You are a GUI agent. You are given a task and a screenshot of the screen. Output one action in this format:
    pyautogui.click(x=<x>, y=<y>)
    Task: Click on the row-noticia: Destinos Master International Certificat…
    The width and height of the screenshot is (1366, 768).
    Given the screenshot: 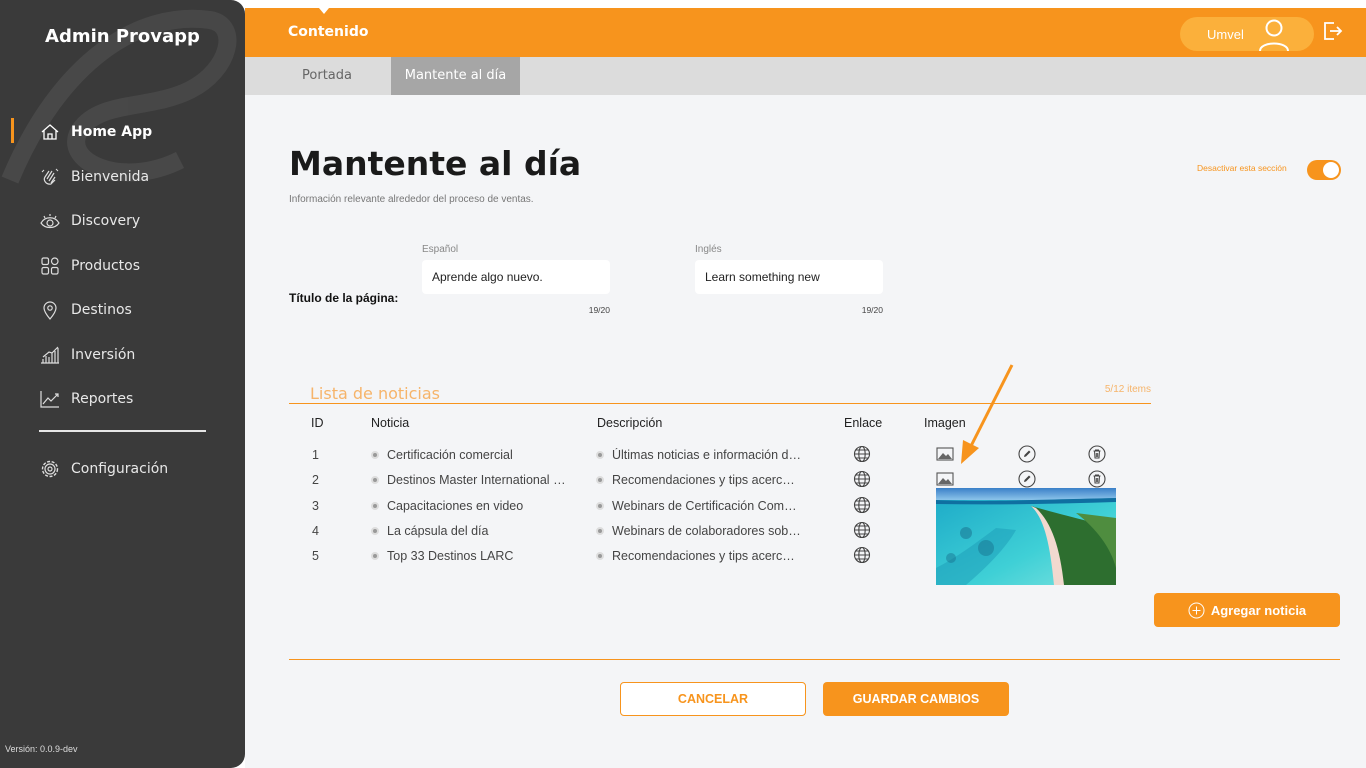 What is the action you would take?
    pyautogui.click(x=471, y=480)
    